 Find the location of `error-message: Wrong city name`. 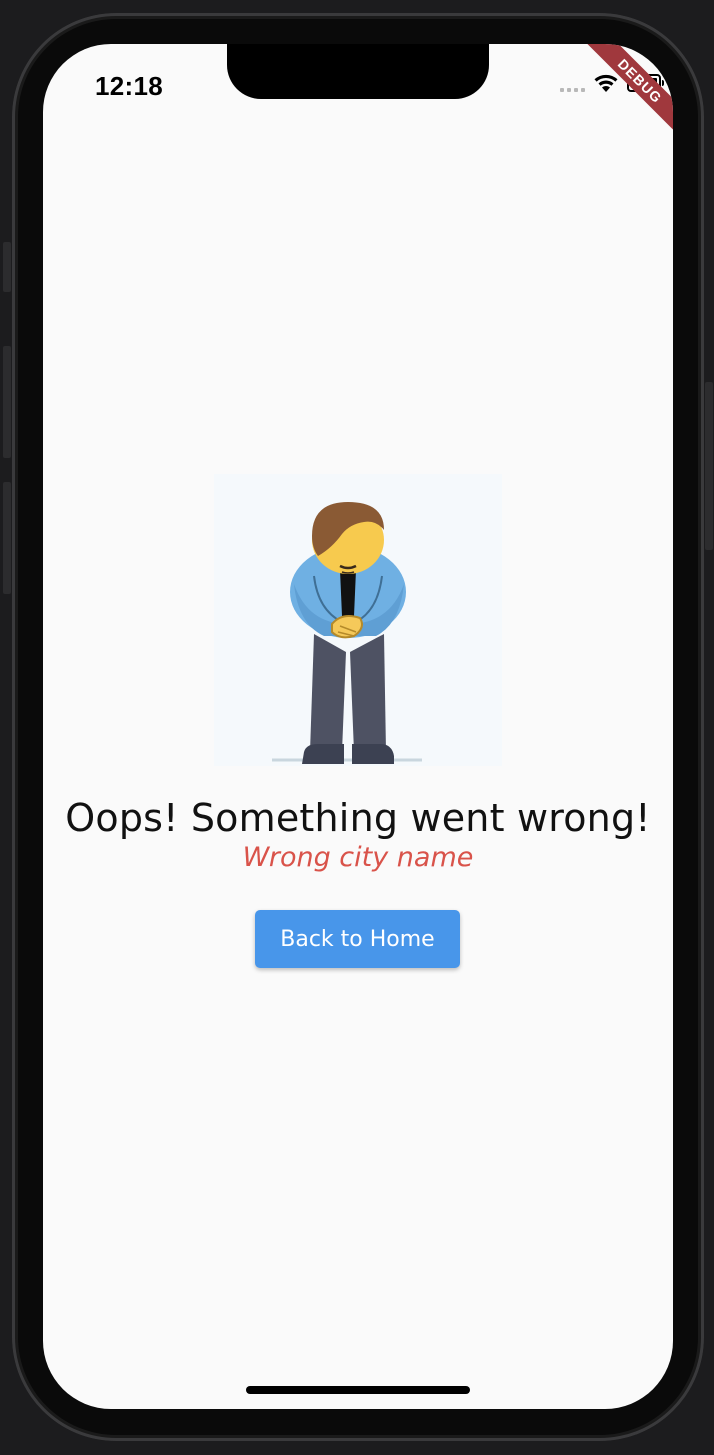

error-message: Wrong city name is located at coordinates (358, 857).